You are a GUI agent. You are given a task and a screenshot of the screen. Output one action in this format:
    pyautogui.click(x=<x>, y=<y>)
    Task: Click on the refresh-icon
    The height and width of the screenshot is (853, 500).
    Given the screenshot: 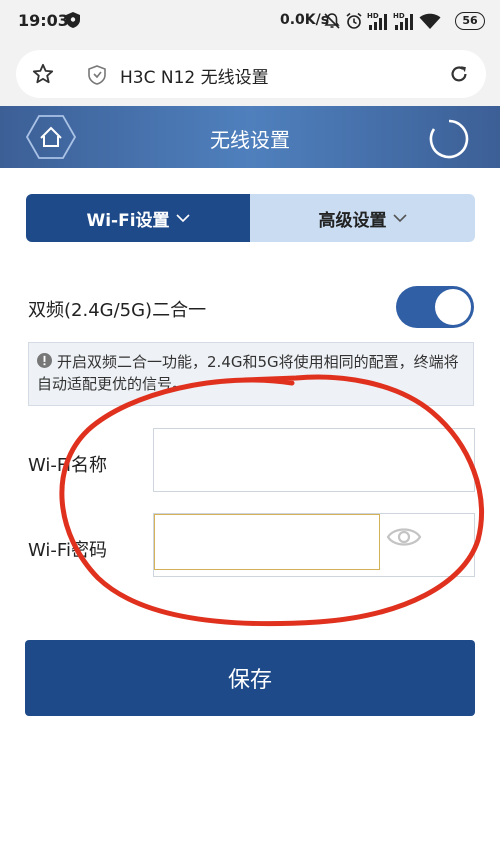 What is the action you would take?
    pyautogui.click(x=449, y=139)
    